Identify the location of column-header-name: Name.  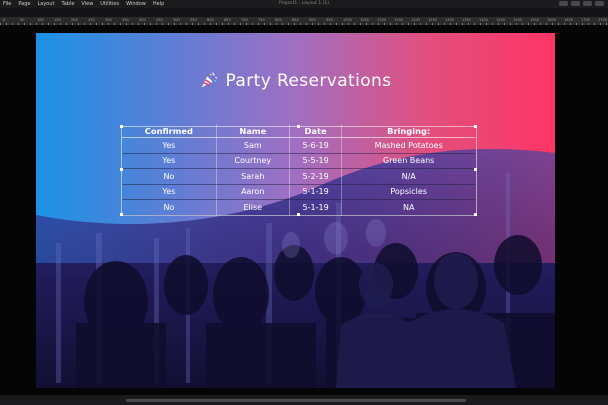
(253, 131).